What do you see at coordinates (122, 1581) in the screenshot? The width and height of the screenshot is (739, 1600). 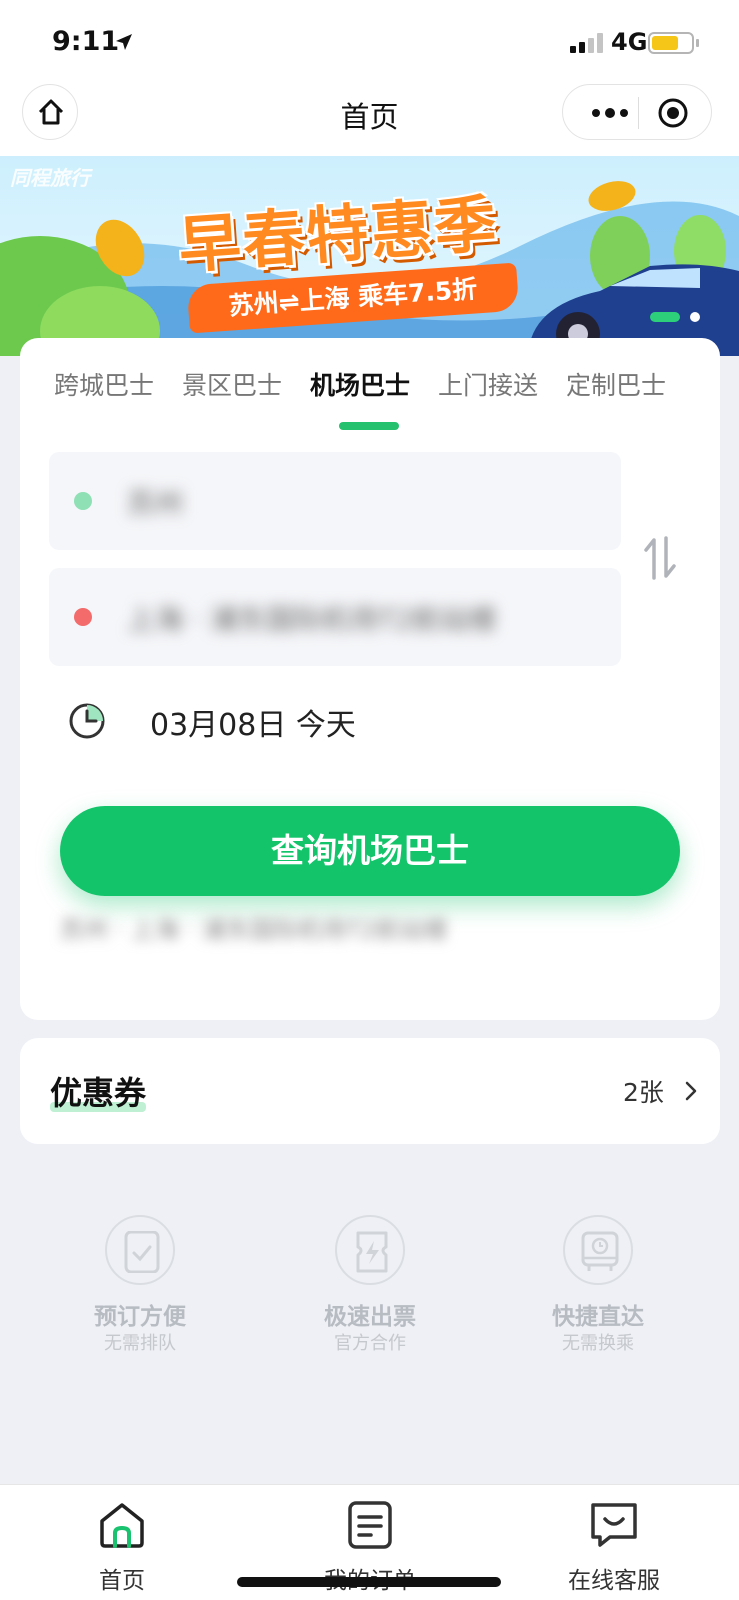 I see `tabbar-label: 首页` at bounding box center [122, 1581].